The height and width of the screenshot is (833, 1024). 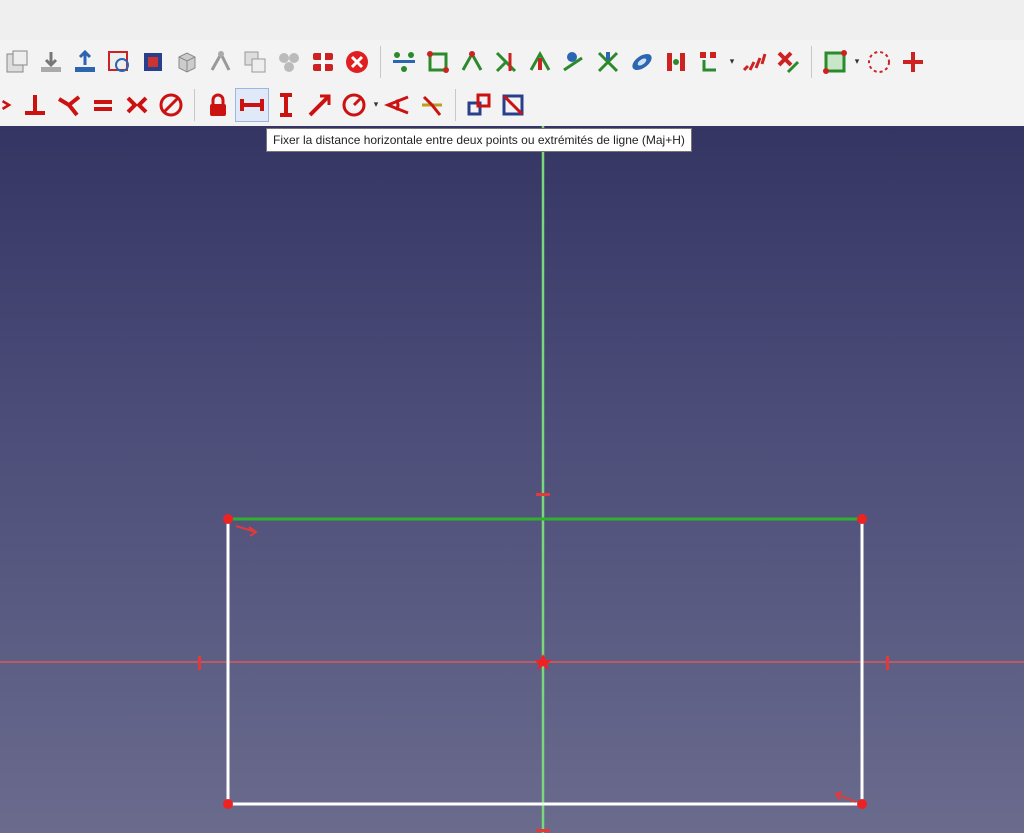 I want to click on lock-constraint-icon, so click(x=218, y=105).